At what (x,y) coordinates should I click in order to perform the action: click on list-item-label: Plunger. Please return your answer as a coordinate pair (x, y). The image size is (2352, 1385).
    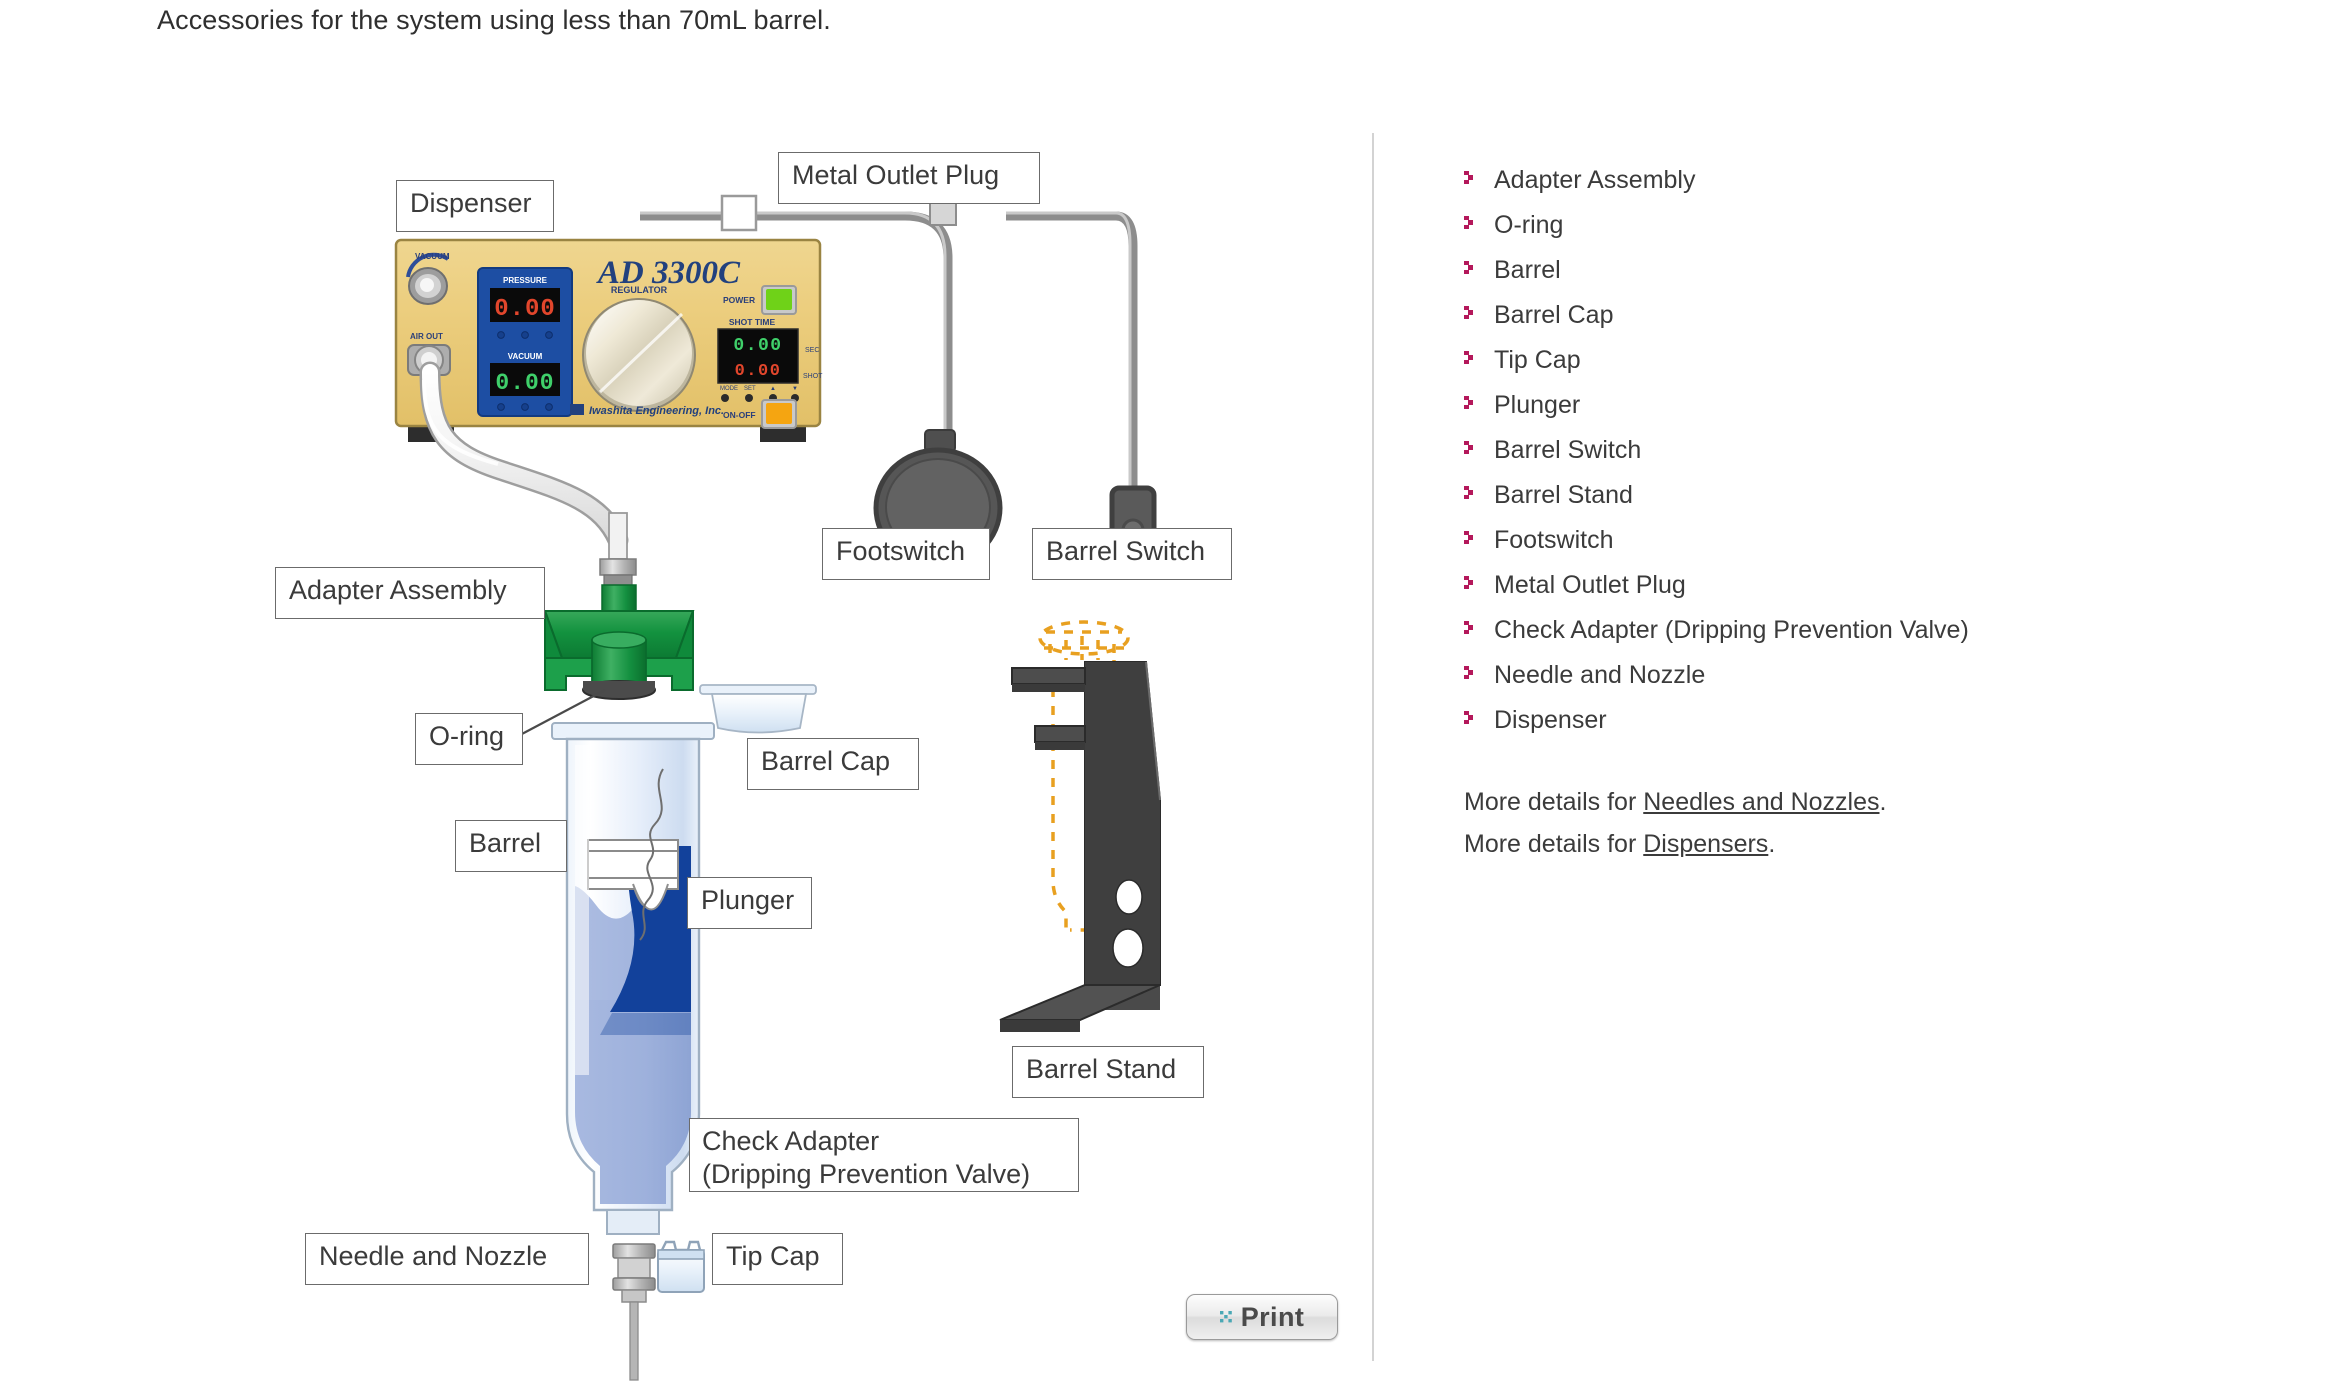
    Looking at the image, I should click on (1537, 405).